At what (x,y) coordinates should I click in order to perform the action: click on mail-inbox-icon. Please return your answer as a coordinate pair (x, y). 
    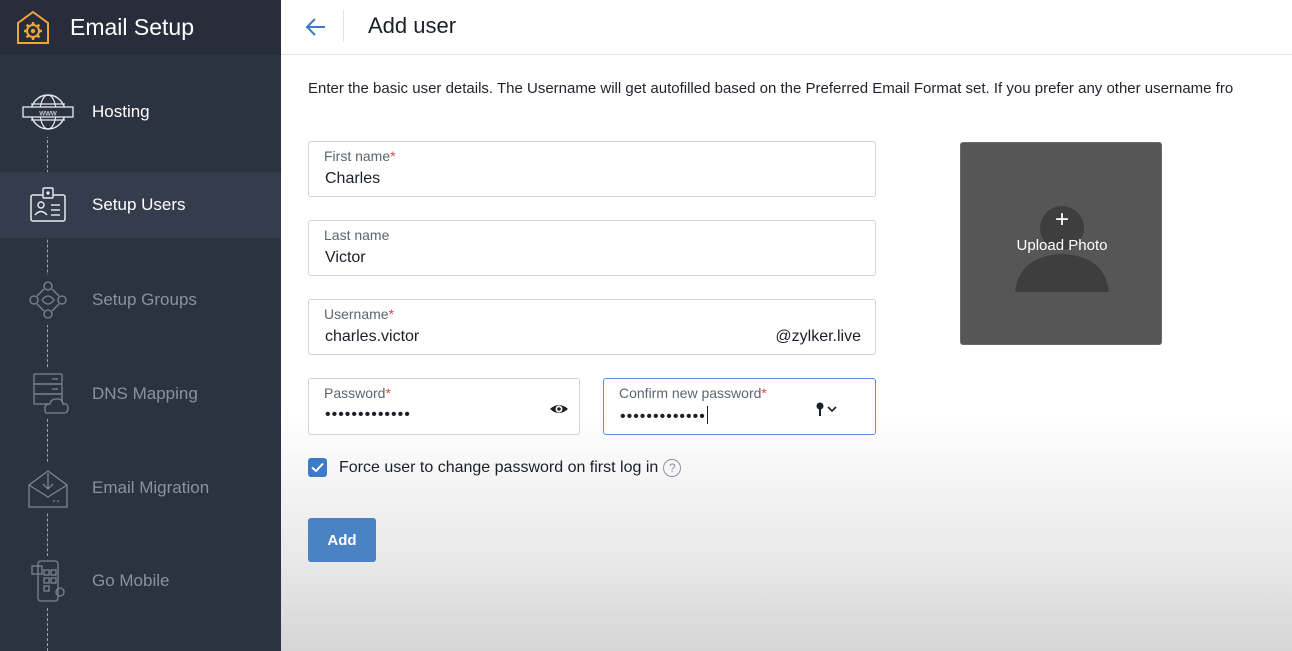
    Looking at the image, I should click on (48, 488).